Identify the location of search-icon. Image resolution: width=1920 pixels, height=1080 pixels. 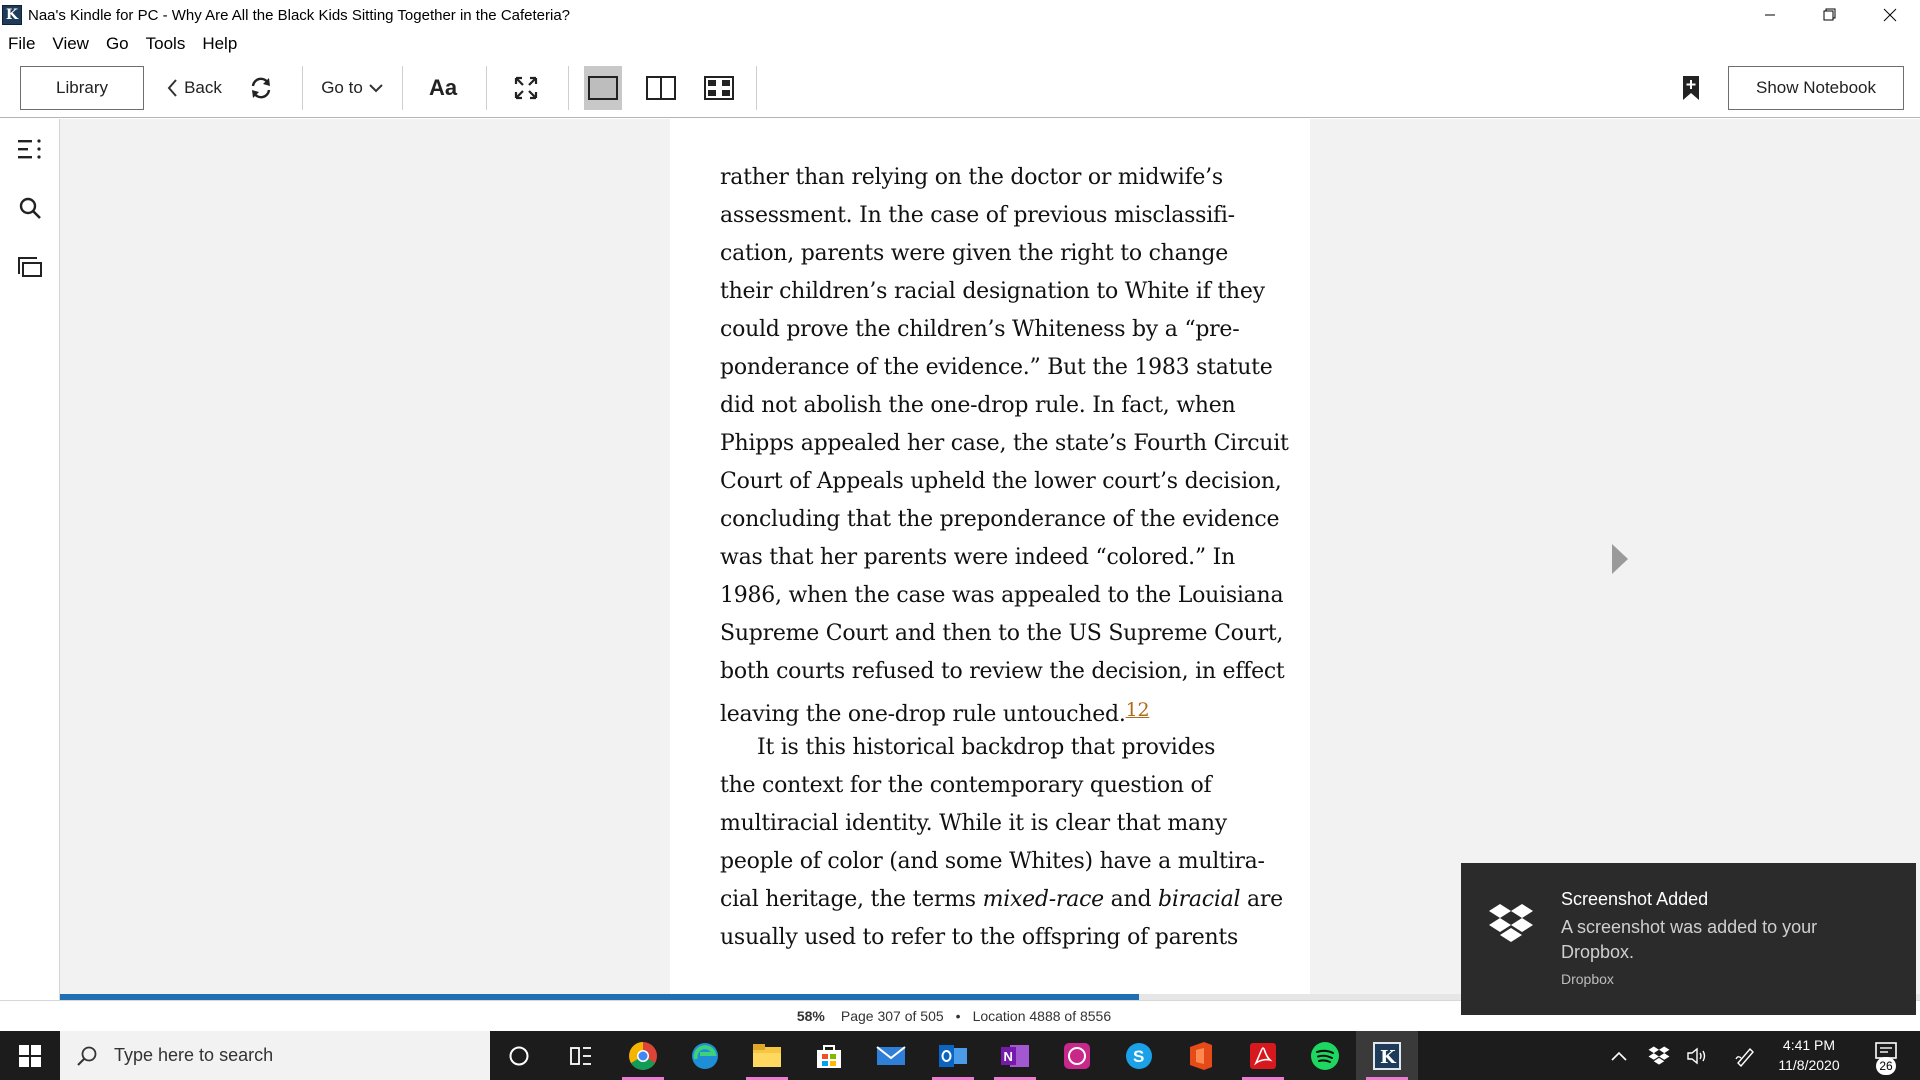
(30, 208).